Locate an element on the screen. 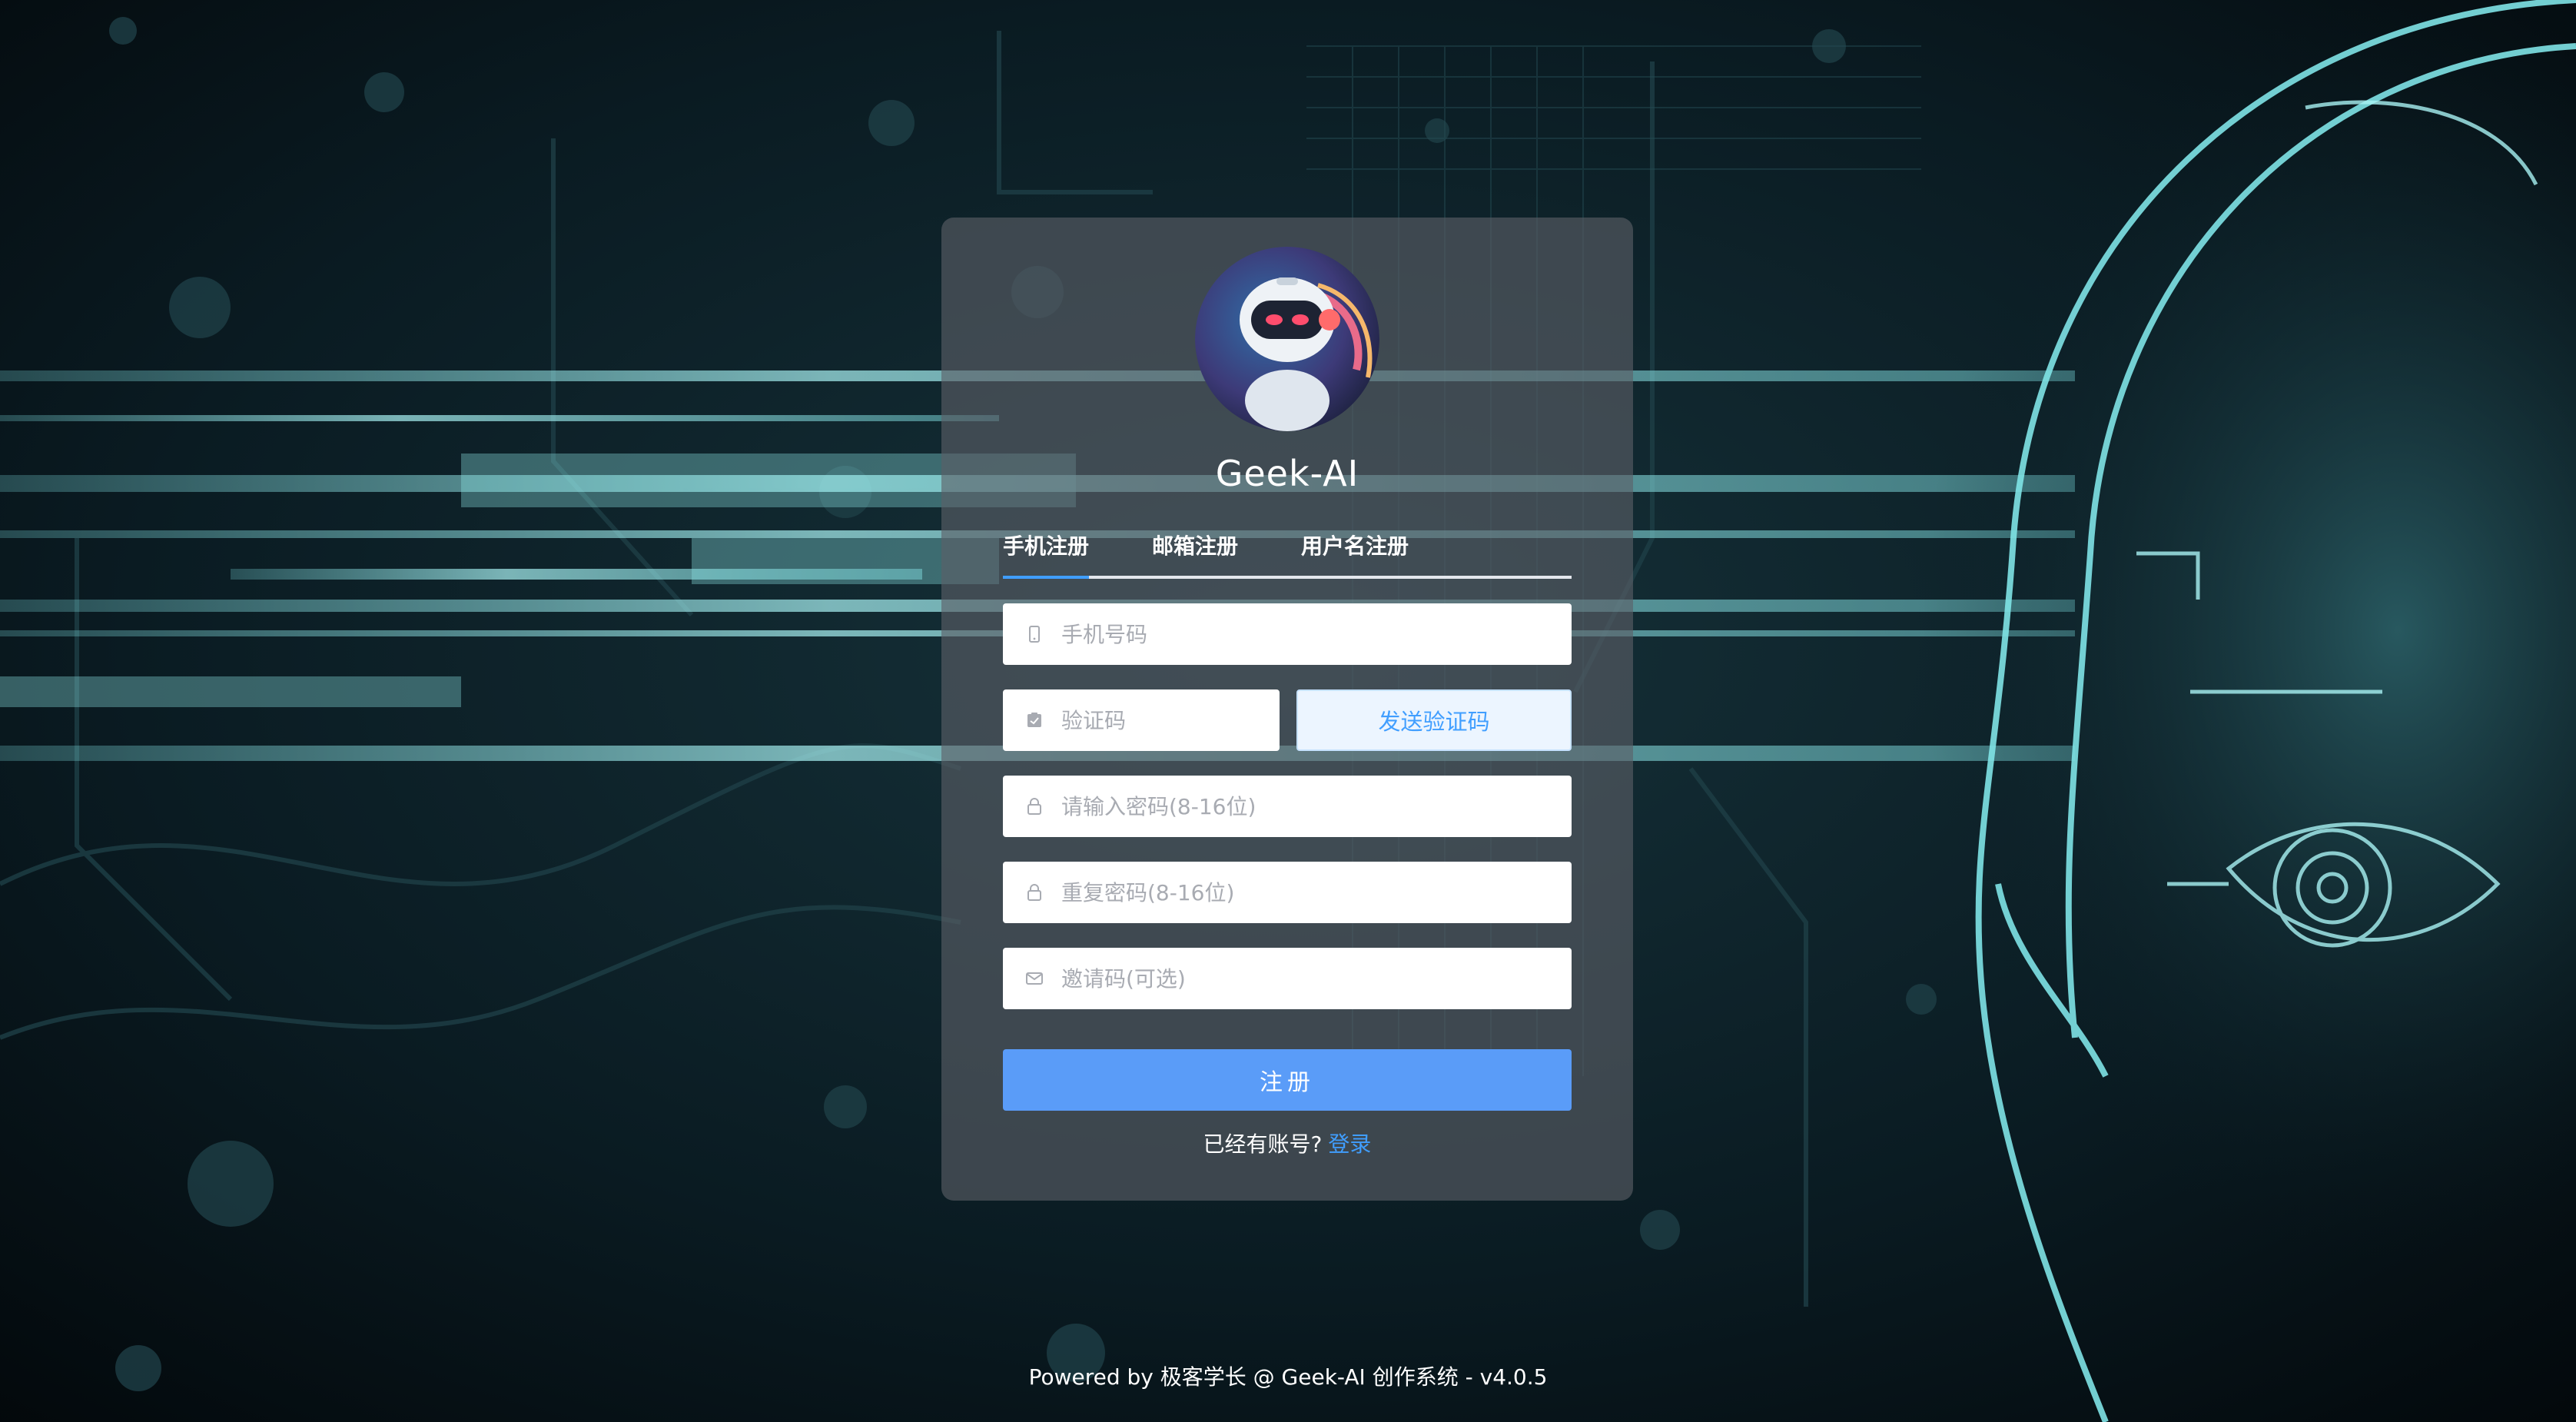 The height and width of the screenshot is (1422, 2576). password-field is located at coordinates (1287, 806).